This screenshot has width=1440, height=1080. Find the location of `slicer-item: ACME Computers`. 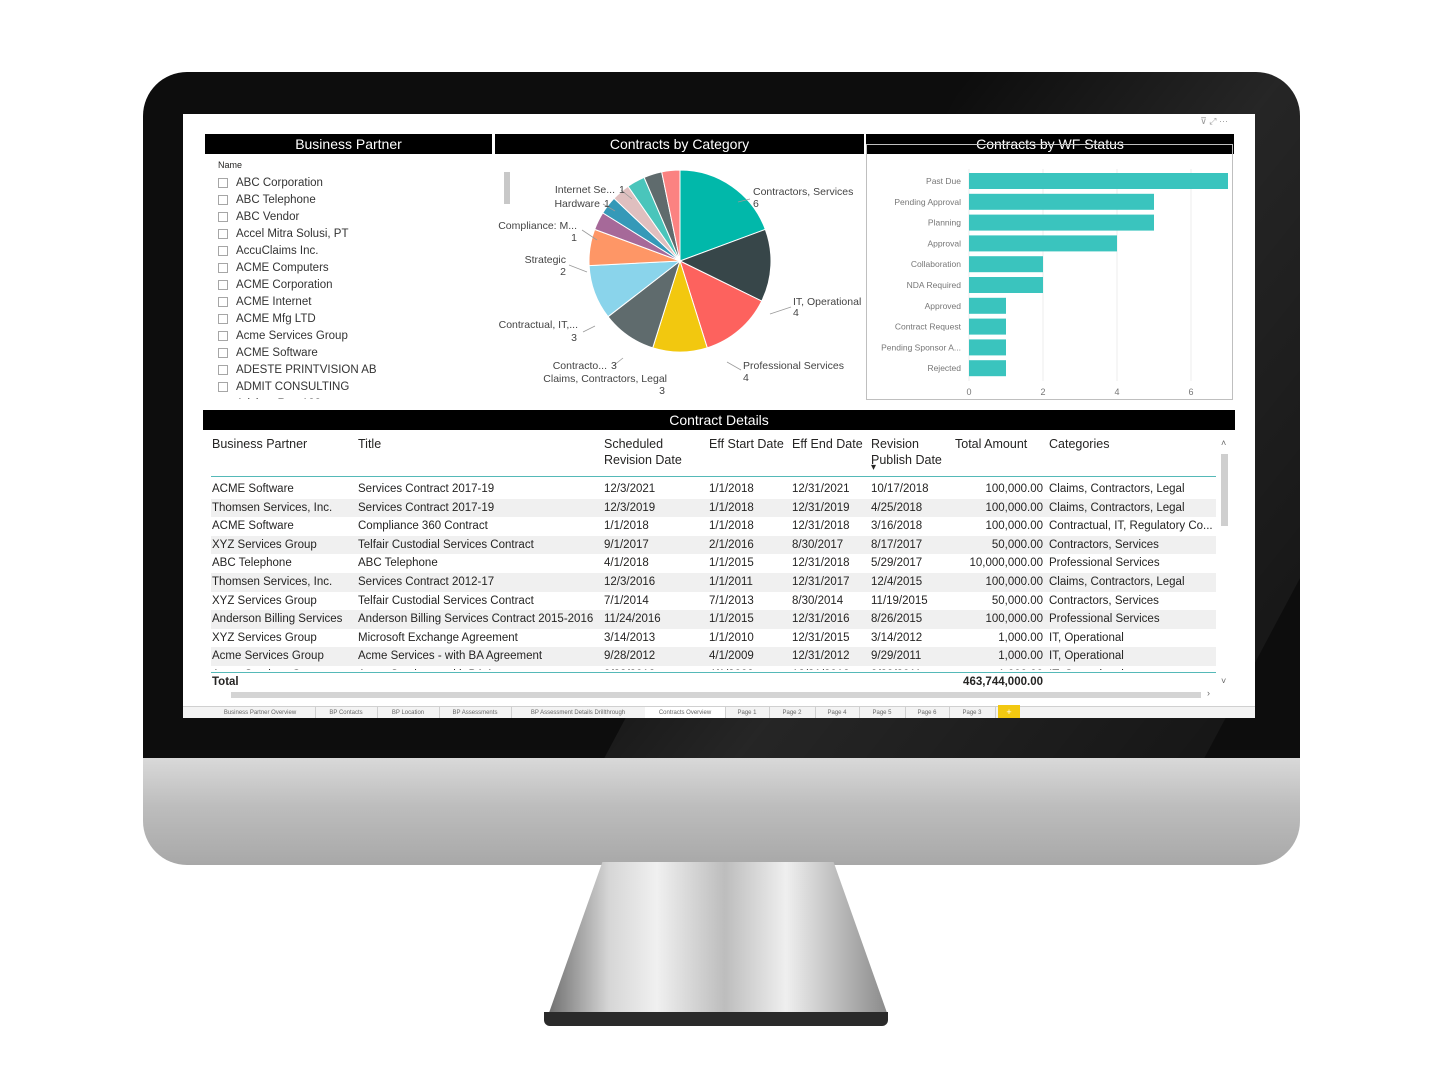

slicer-item: ACME Computers is located at coordinates (355, 267).